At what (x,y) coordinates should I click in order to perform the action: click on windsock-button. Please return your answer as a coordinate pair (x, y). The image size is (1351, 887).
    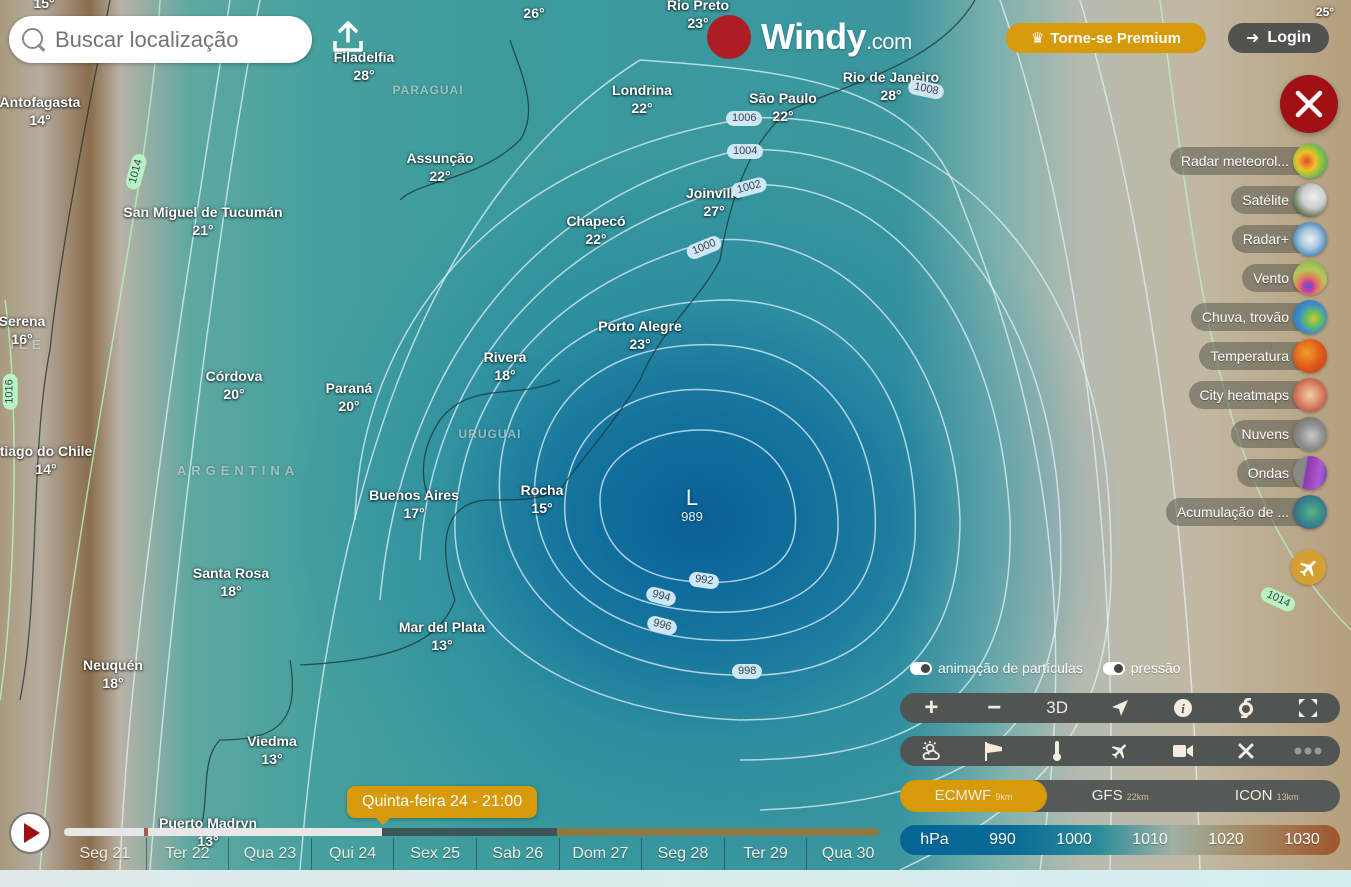
    Looking at the image, I should click on (994, 751).